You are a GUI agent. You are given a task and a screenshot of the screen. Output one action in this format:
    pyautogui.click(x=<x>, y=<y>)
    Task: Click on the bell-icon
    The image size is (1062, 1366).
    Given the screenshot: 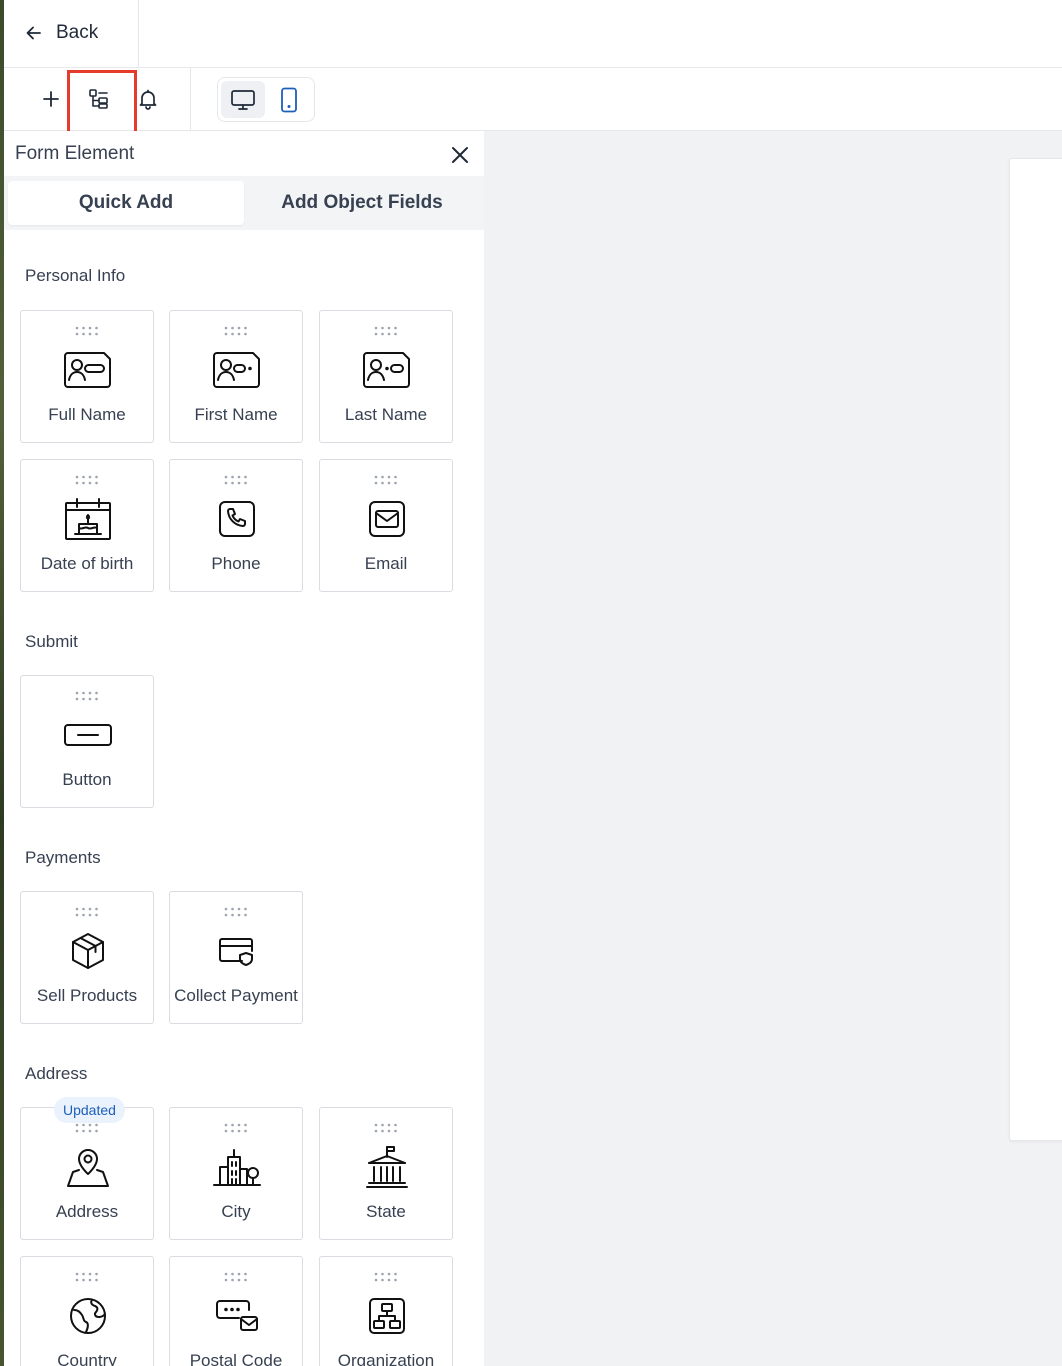 What is the action you would take?
    pyautogui.click(x=148, y=99)
    